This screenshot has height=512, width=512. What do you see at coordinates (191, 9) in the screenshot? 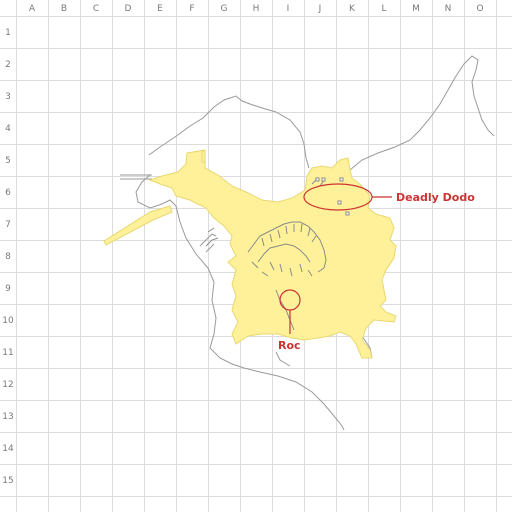
I see `column-label: F` at bounding box center [191, 9].